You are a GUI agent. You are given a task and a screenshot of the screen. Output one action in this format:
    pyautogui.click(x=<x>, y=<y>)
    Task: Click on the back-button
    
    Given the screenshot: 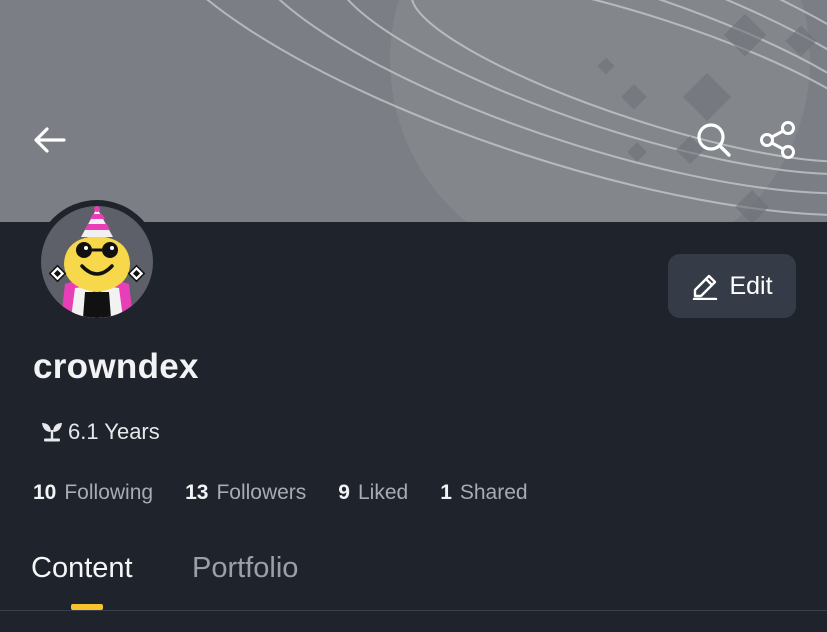 What is the action you would take?
    pyautogui.click(x=50, y=140)
    